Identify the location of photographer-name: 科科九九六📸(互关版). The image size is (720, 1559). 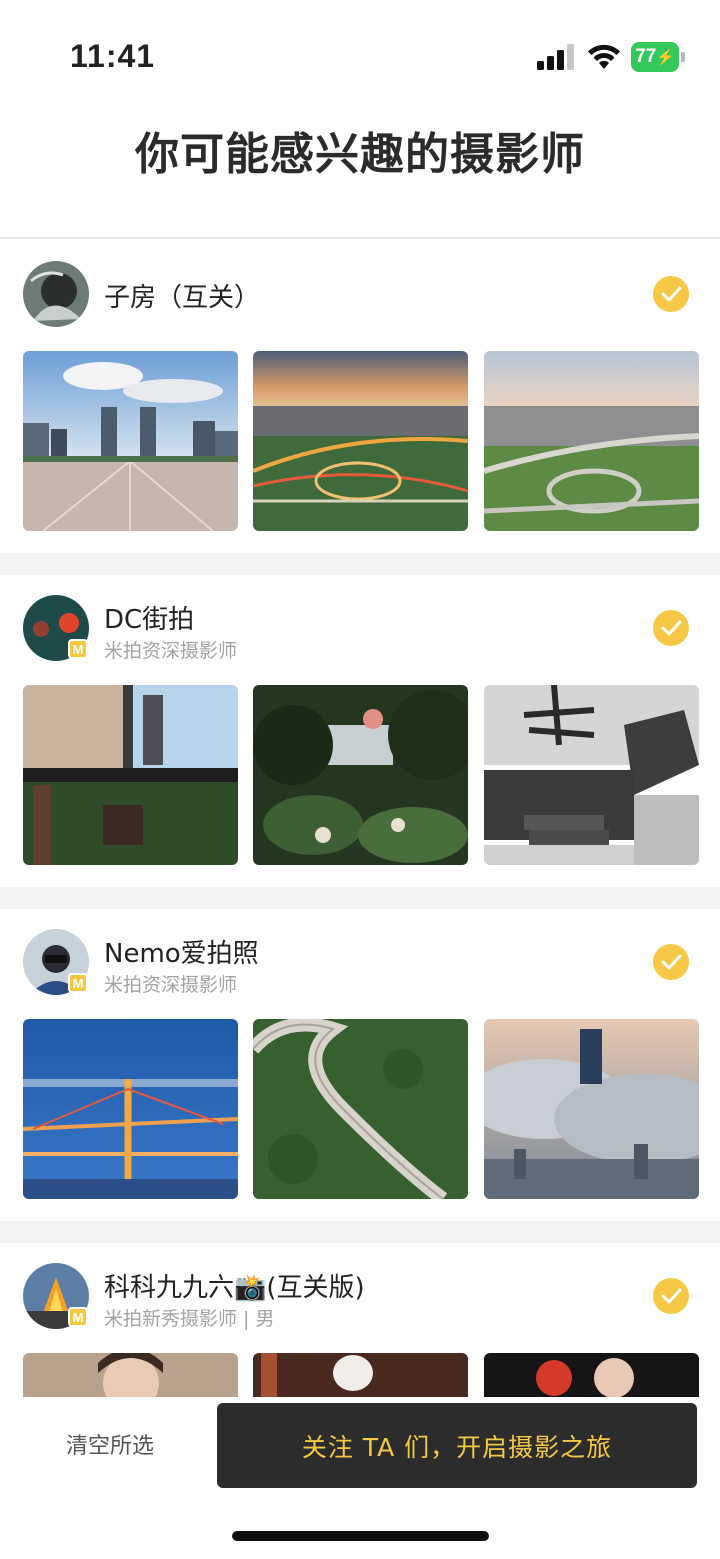
(234, 1285).